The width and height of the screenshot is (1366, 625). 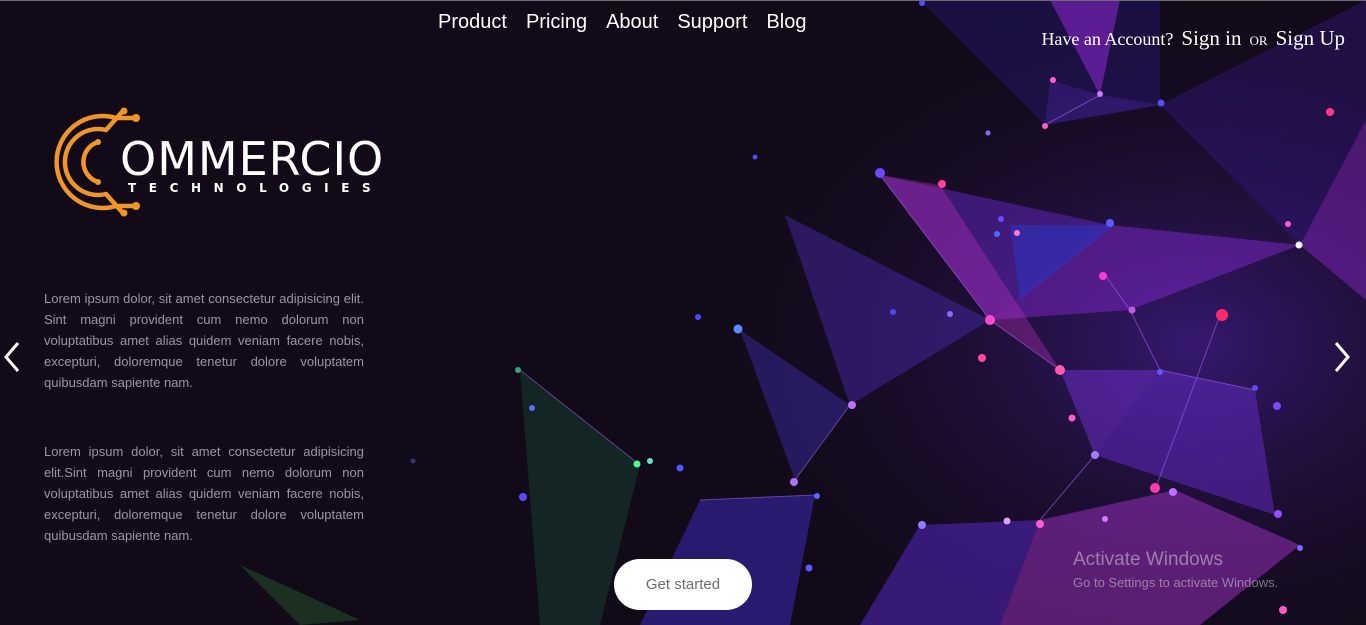 What do you see at coordinates (1148, 559) in the screenshot?
I see `watermark-title: Activate Windows` at bounding box center [1148, 559].